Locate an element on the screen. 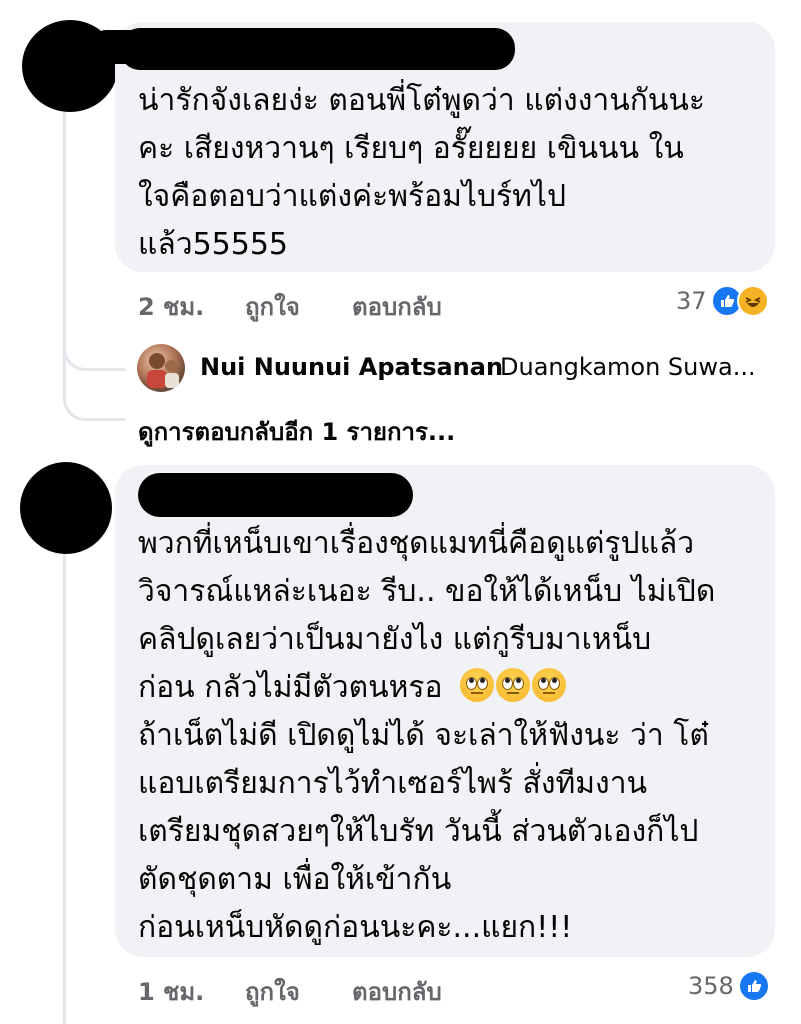 Image resolution: width=801 pixels, height=1024 pixels. comment-timestamp: 1 ชม. is located at coordinates (171, 991).